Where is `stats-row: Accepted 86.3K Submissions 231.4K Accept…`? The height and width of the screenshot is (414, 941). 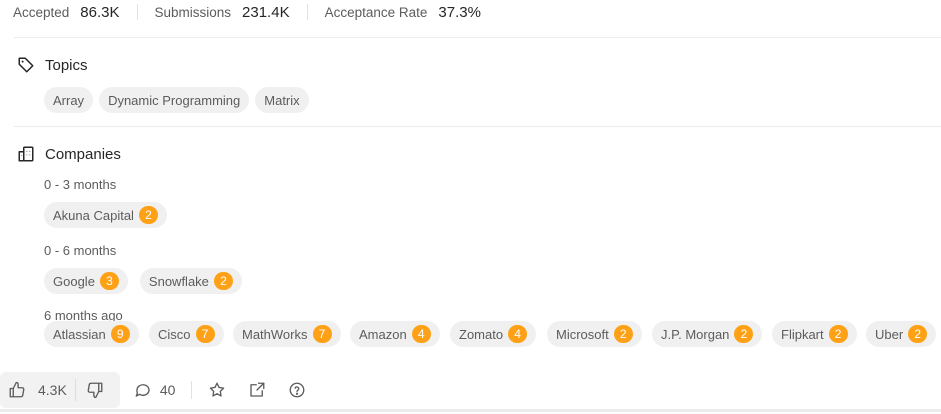
stats-row: Accepted 86.3K Submissions 231.4K Accept… is located at coordinates (247, 12).